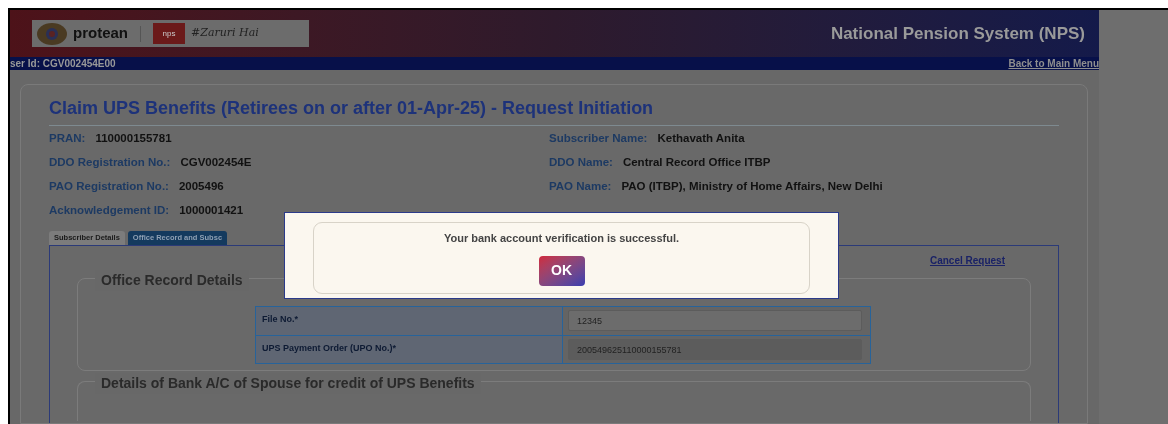 The image size is (1168, 424). I want to click on field-label: Subscriber Name:, so click(598, 139).